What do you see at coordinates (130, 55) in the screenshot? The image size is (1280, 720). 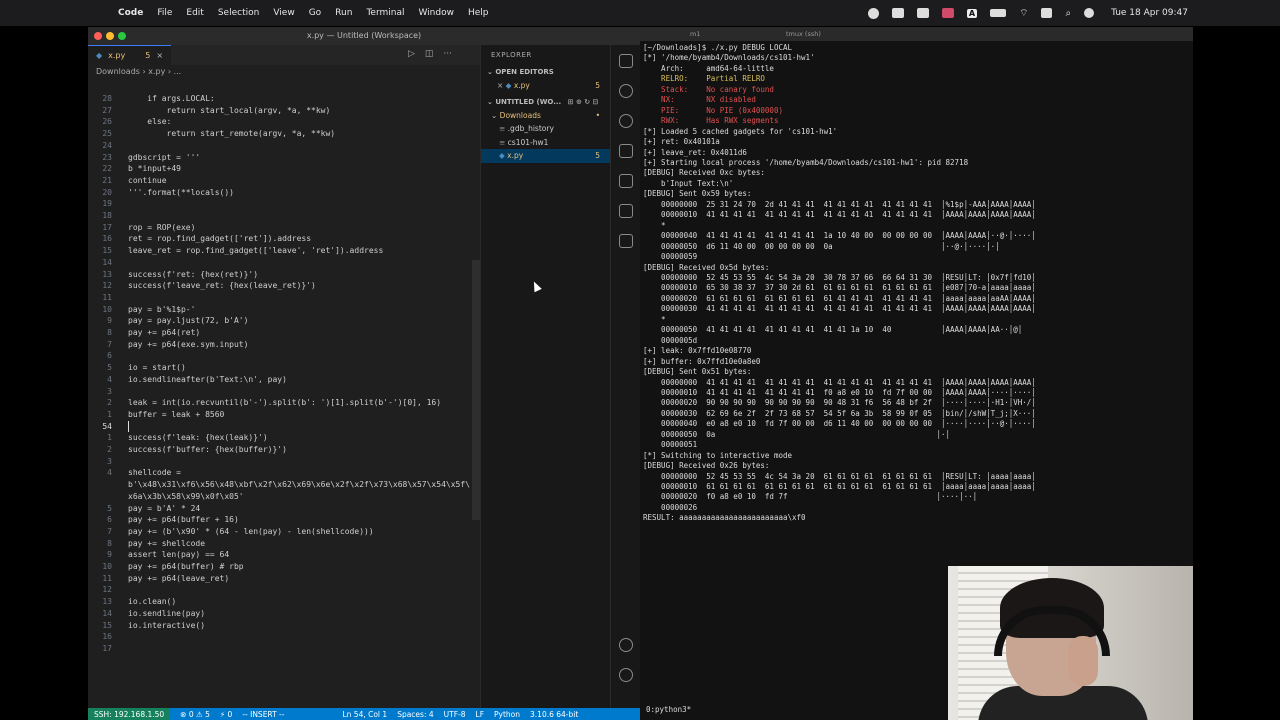 I see `tab-x-py: ◆ x.py 5 ×` at bounding box center [130, 55].